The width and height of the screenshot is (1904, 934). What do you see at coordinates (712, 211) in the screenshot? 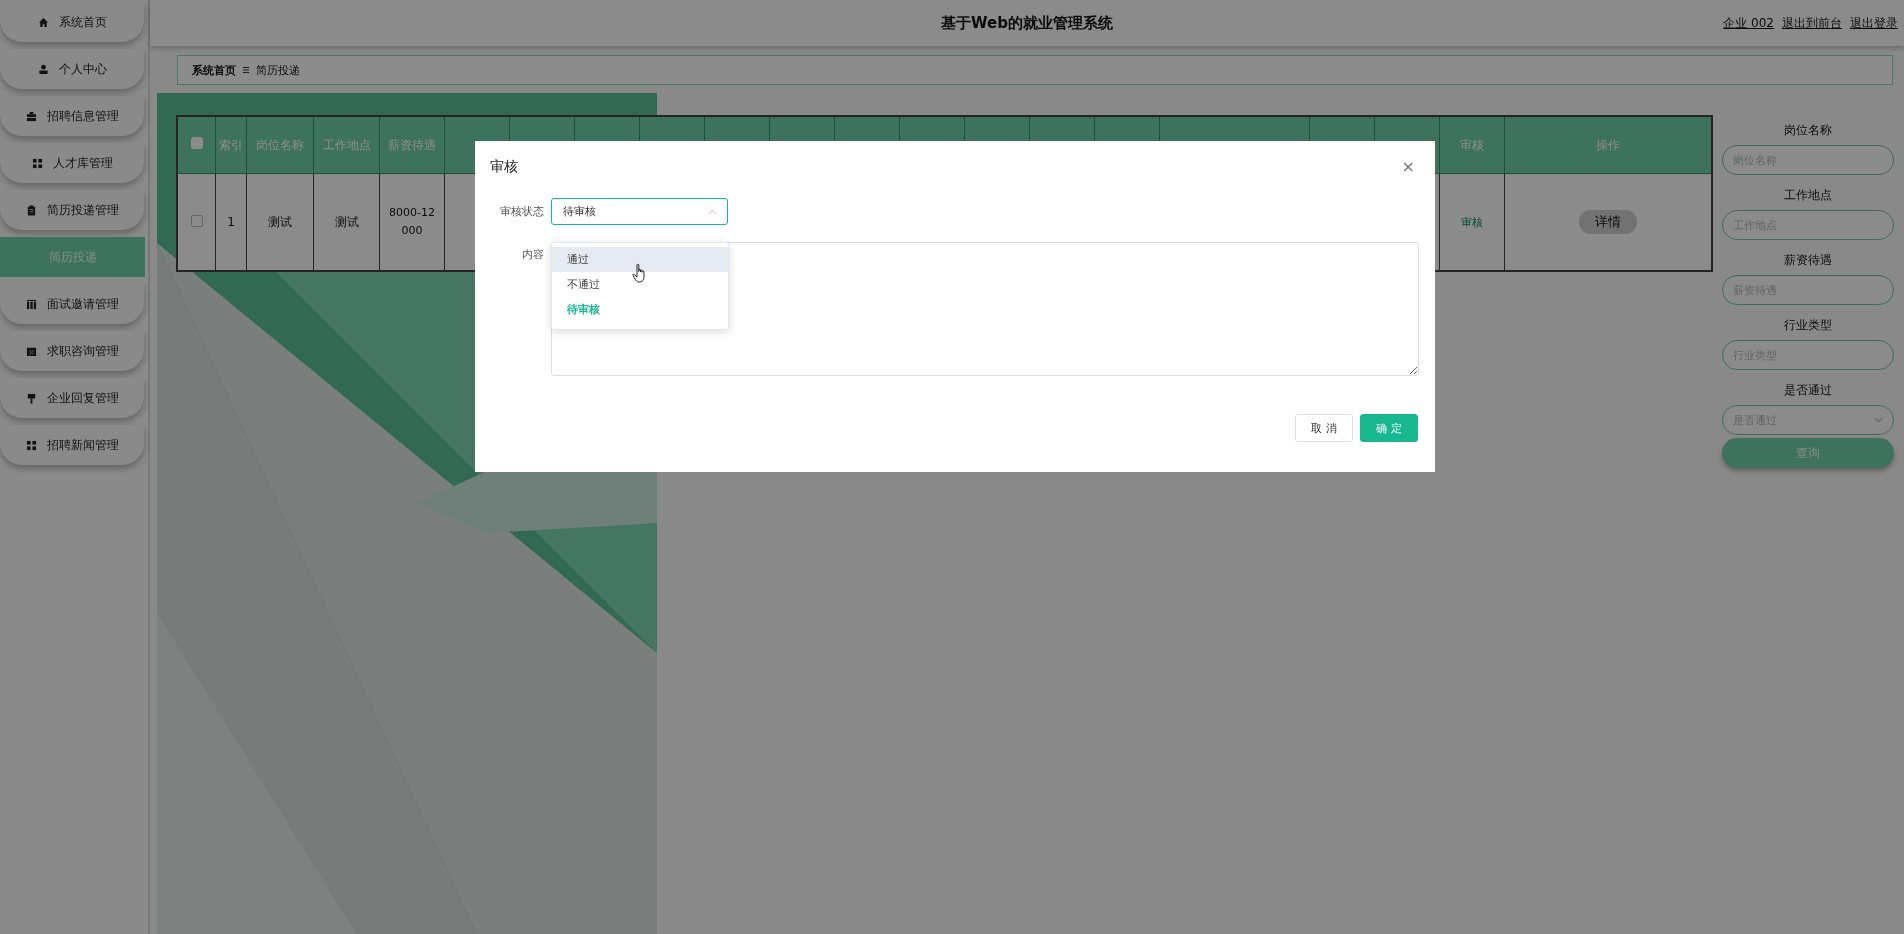
I see `chevron-up-icon` at bounding box center [712, 211].